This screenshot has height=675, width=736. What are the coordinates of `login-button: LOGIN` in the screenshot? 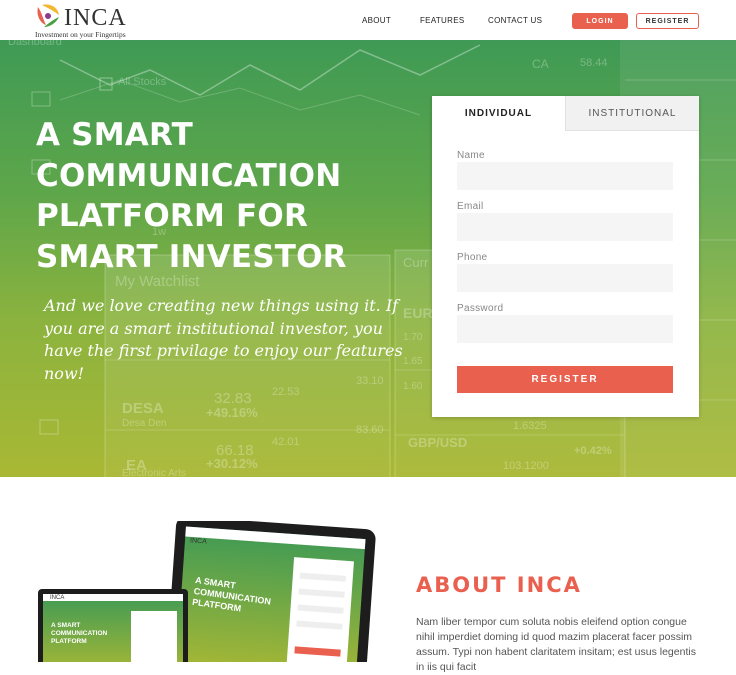 It's located at (600, 21).